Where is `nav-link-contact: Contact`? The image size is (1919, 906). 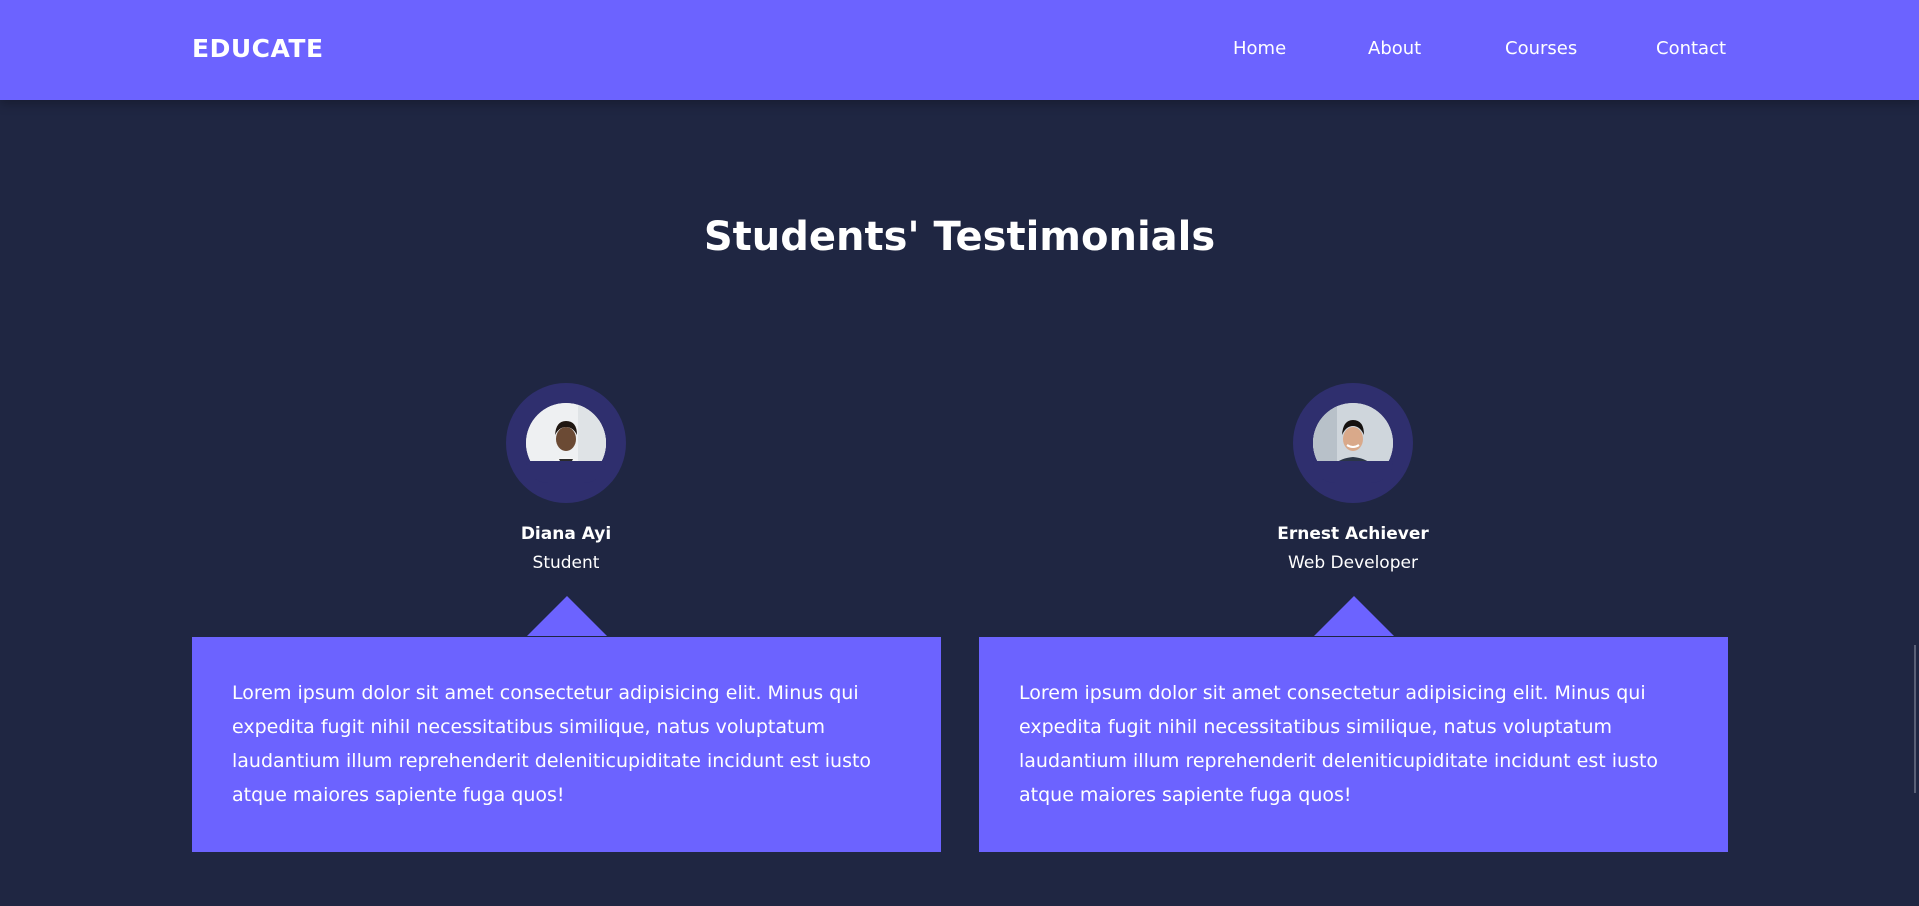 nav-link-contact: Contact is located at coordinates (1691, 48).